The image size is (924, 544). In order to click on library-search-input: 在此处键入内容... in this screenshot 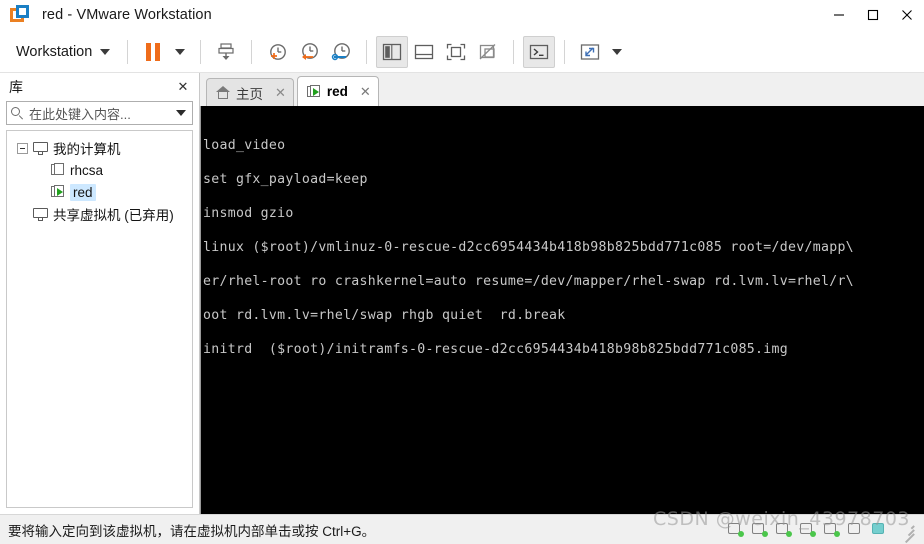, I will do `click(99, 113)`.